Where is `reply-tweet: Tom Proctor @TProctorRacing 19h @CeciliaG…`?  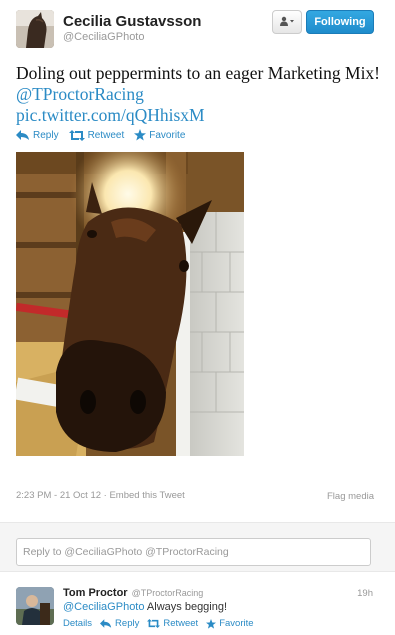 reply-tweet: Tom Proctor @TProctorRacing 19h @CeciliaG… is located at coordinates (197, 606).